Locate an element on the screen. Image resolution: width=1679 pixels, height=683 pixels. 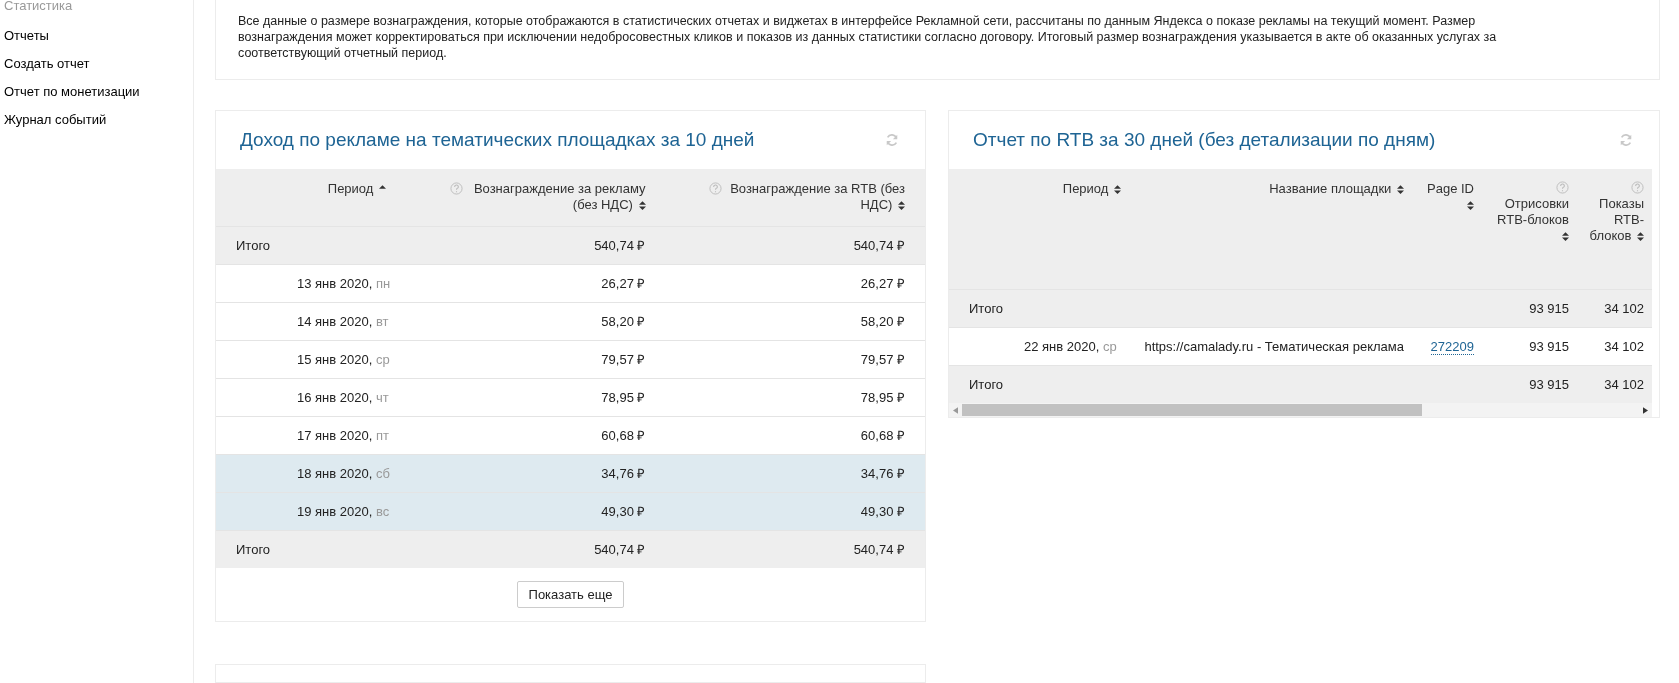
sidebar-link: Журнал событий is located at coordinates (98, 120).